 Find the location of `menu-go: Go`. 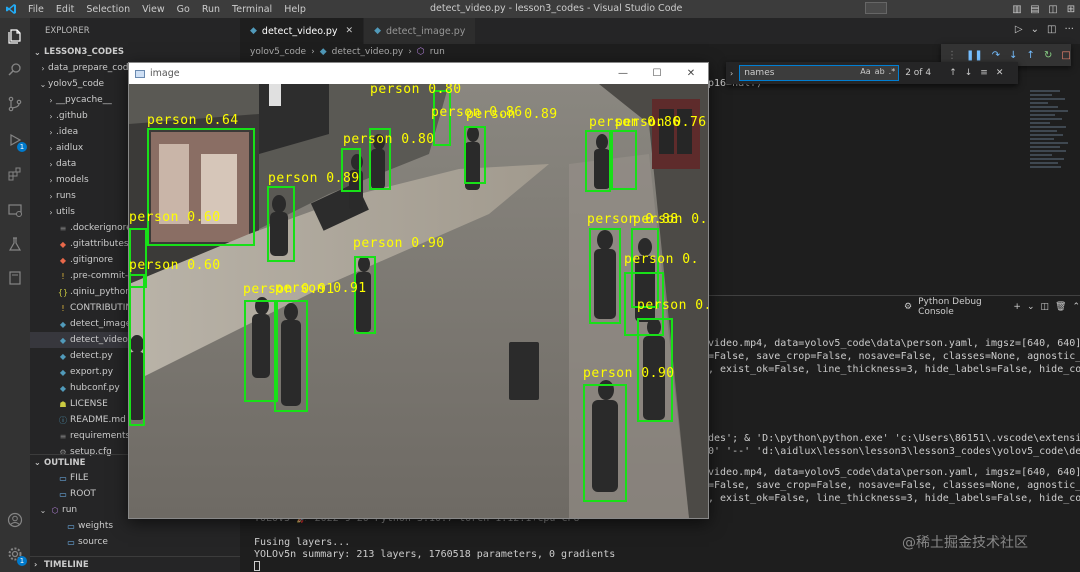

menu-go: Go is located at coordinates (183, 9).